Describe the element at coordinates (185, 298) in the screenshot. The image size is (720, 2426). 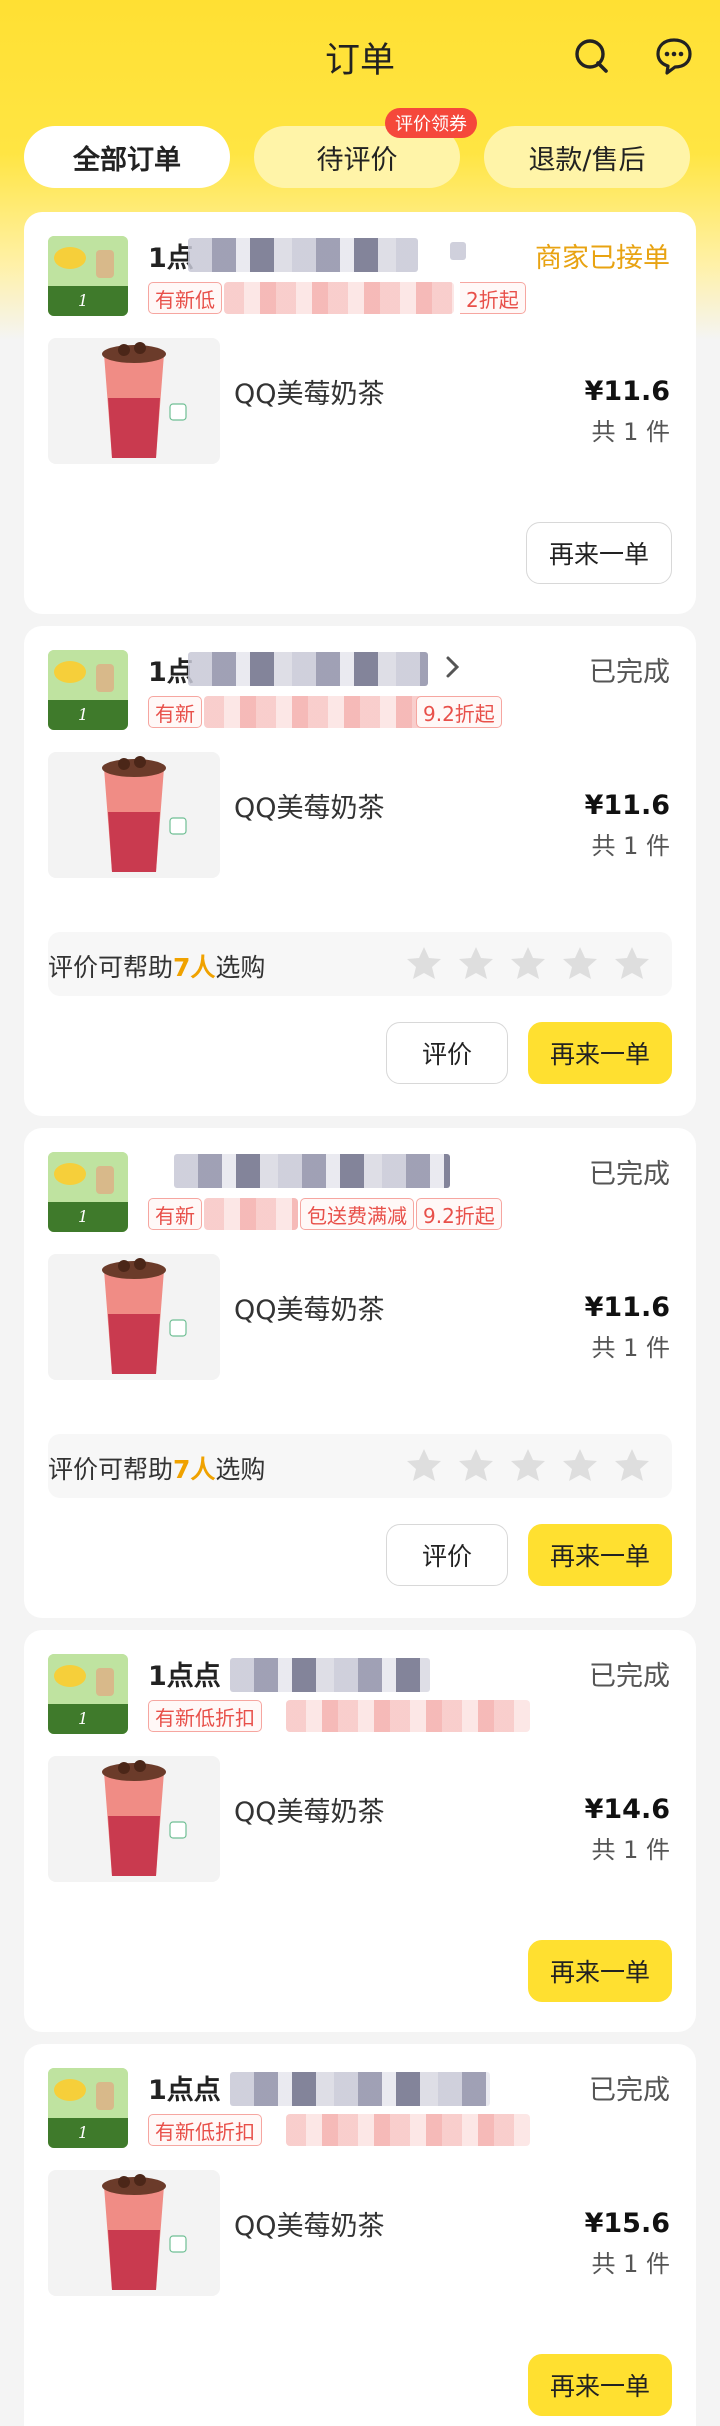
I see `promo-tag: 有新低` at that location.